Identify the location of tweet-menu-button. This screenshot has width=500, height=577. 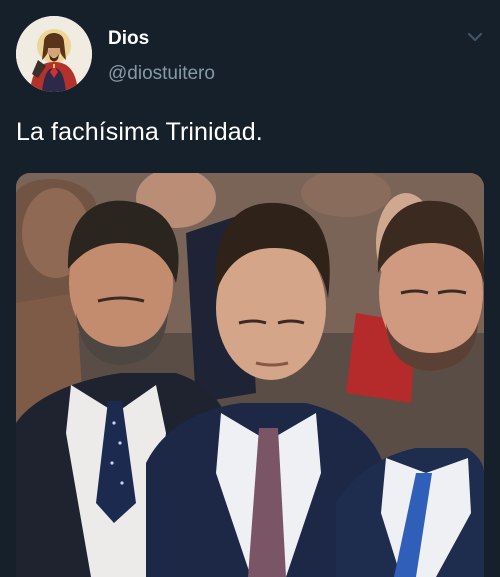
(475, 37).